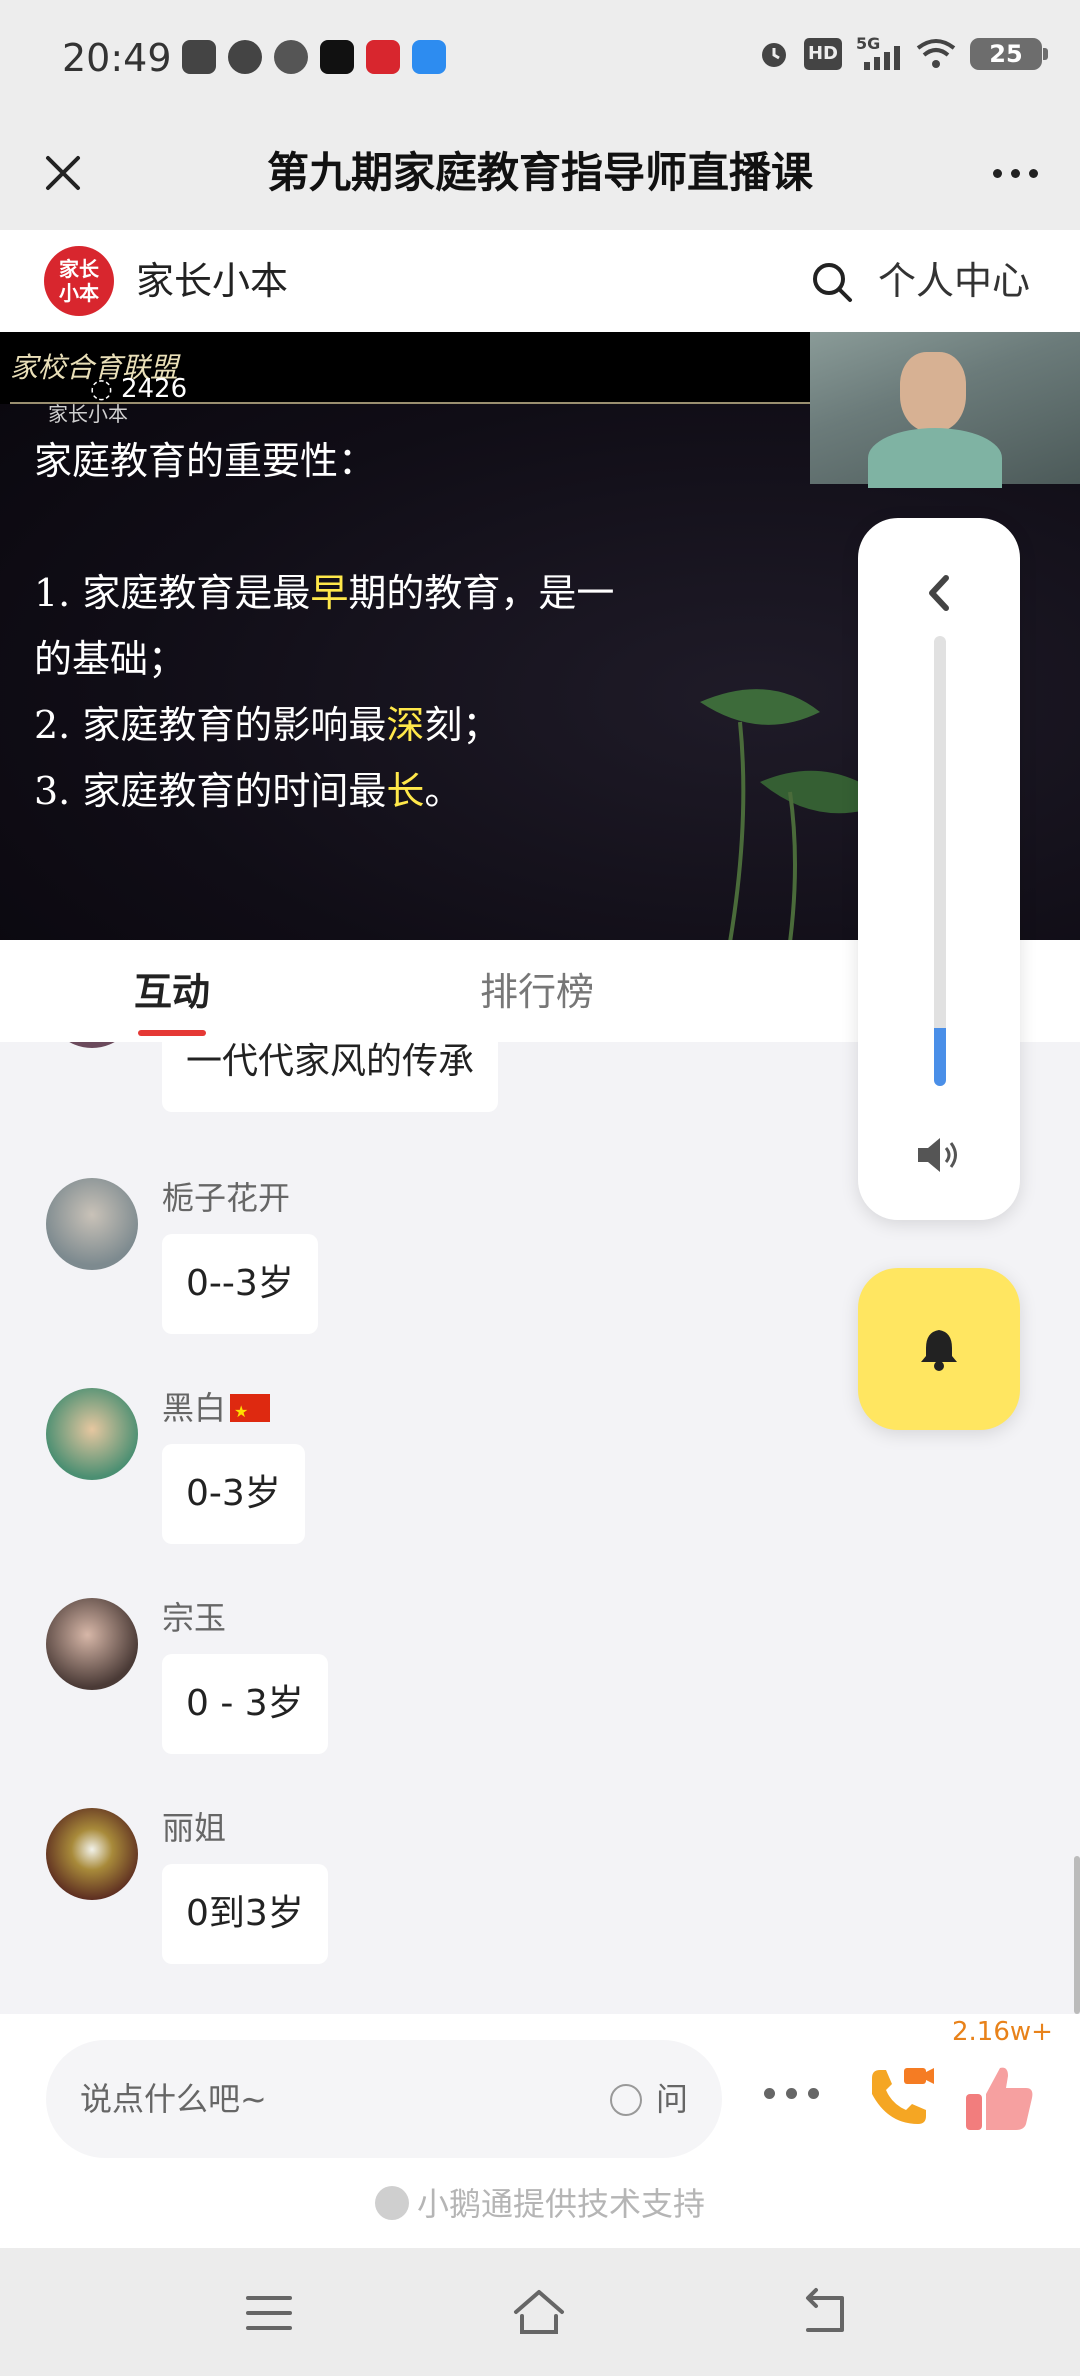  What do you see at coordinates (939, 1155) in the screenshot?
I see `speaker-icon` at bounding box center [939, 1155].